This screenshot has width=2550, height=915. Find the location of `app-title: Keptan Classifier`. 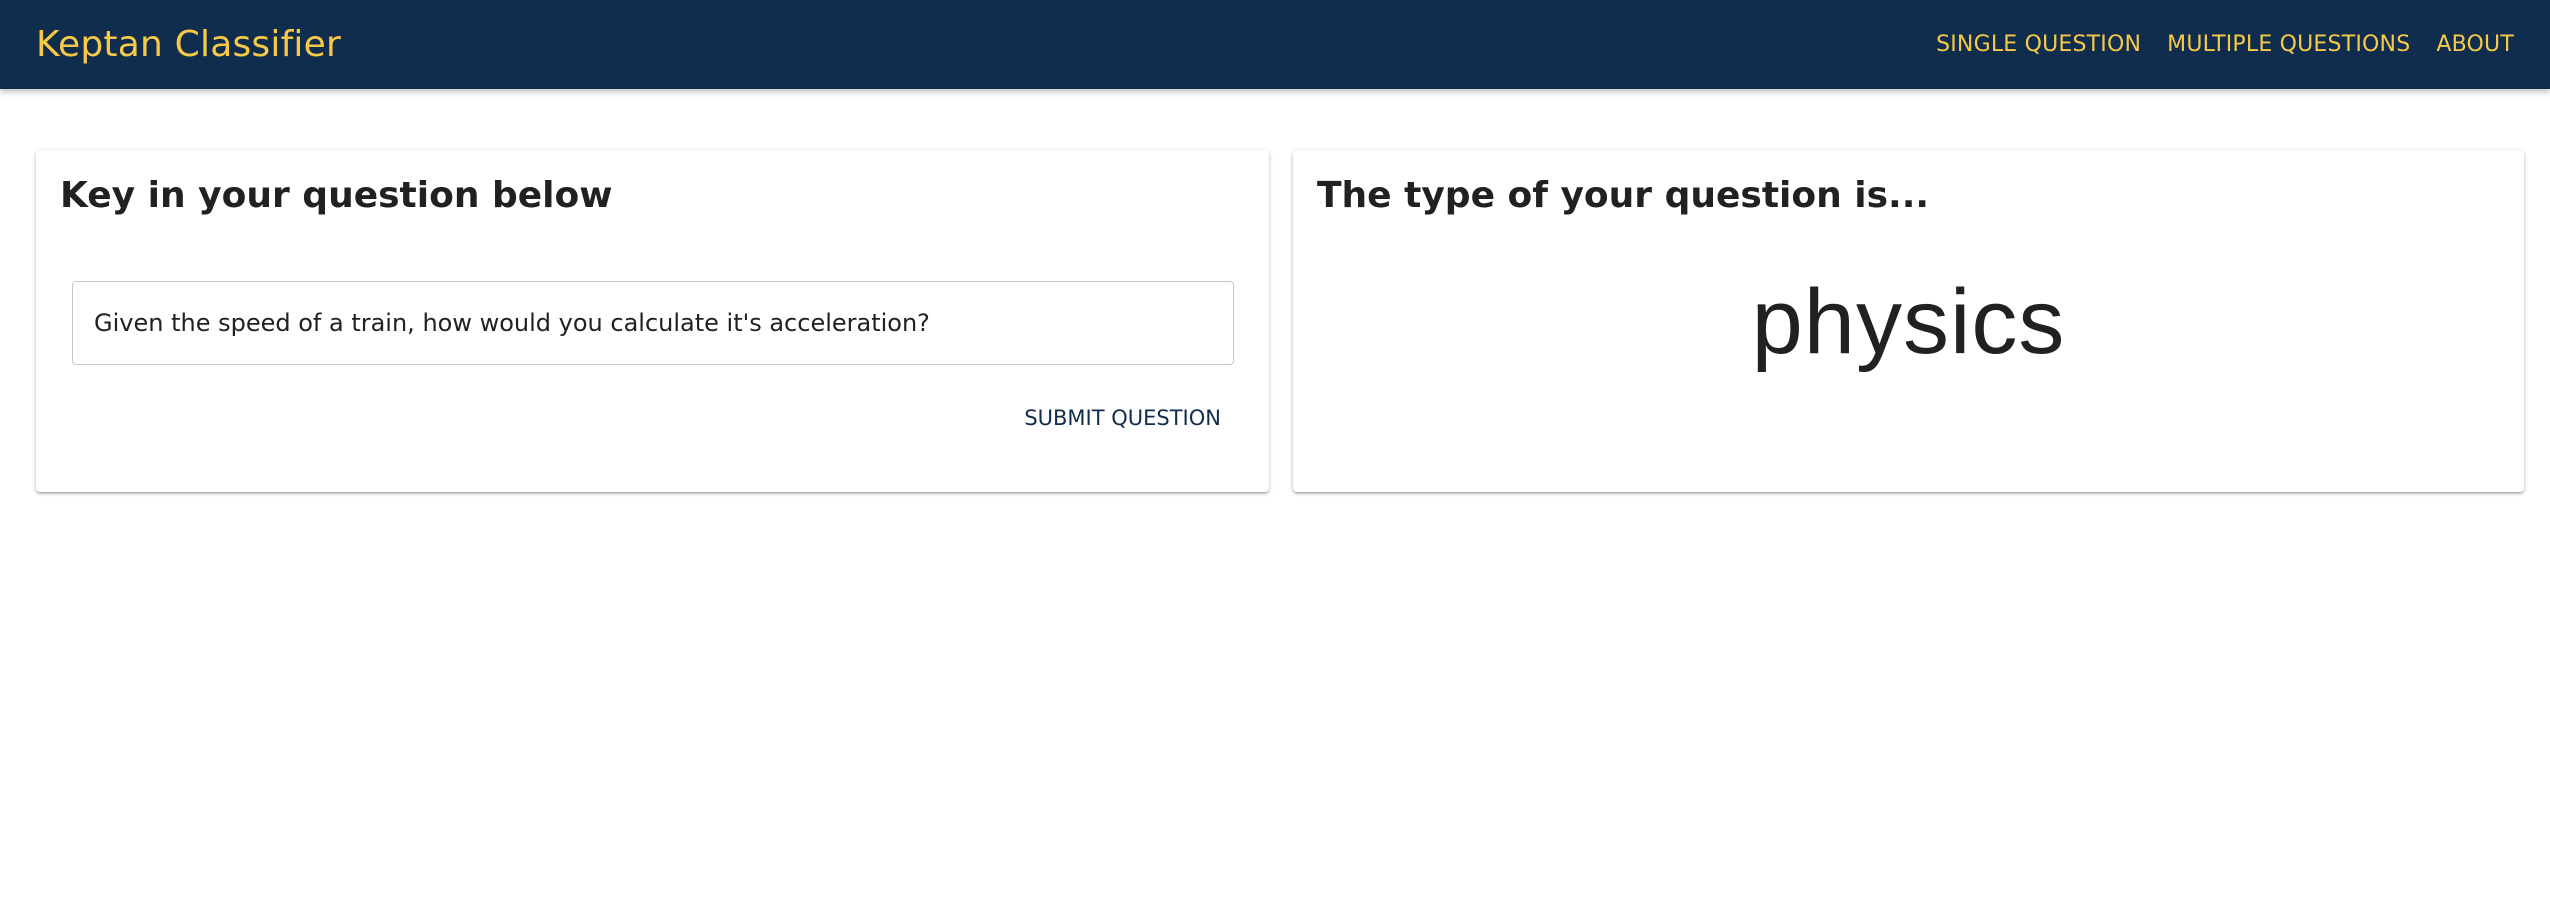

app-title: Keptan Classifier is located at coordinates (188, 44).